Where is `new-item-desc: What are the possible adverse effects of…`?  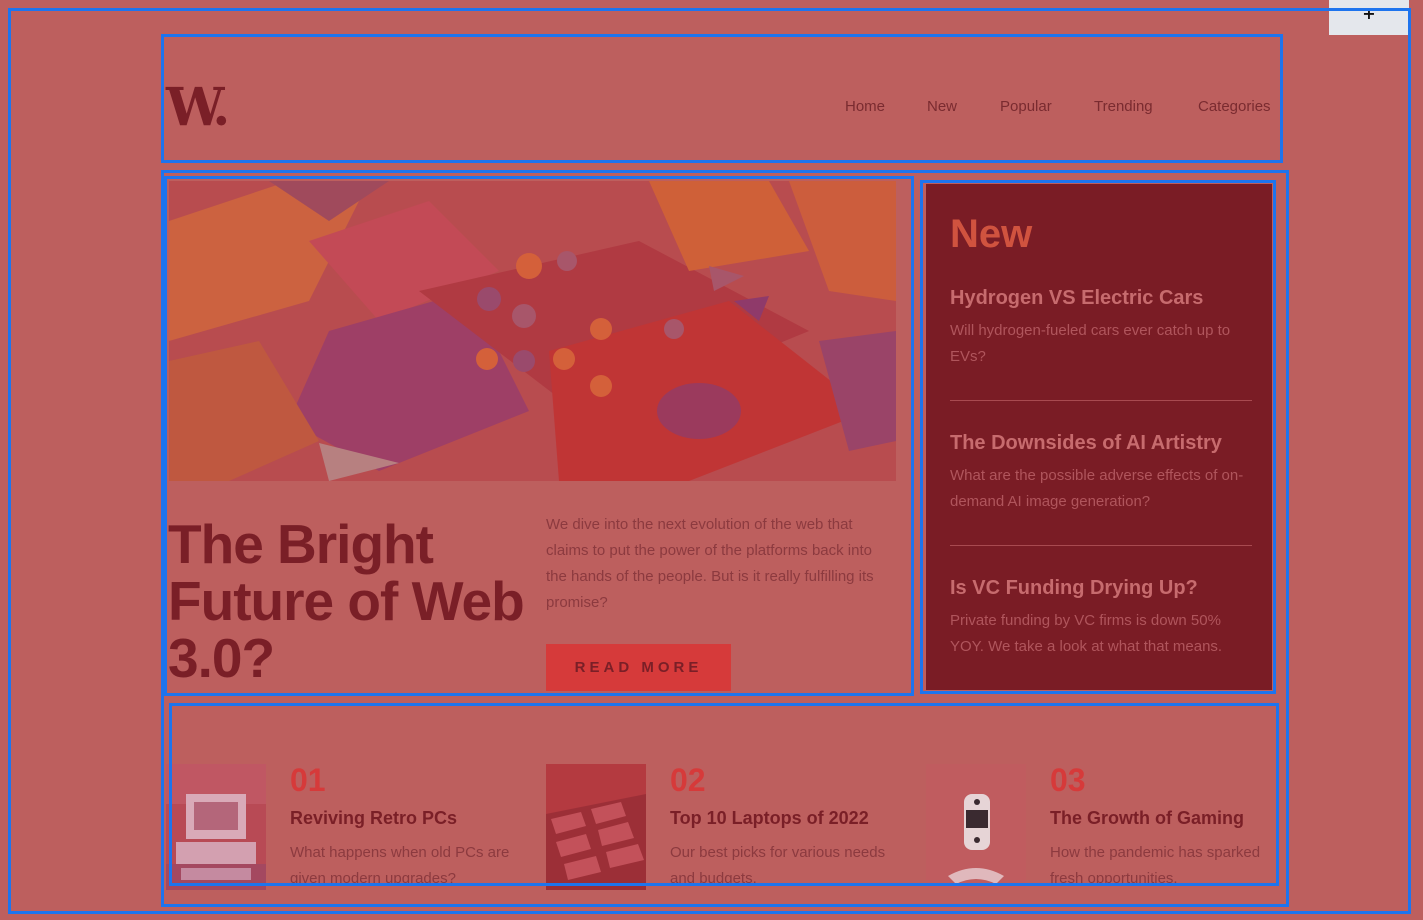
new-item-desc: What are the possible adverse effects of… is located at coordinates (1097, 488).